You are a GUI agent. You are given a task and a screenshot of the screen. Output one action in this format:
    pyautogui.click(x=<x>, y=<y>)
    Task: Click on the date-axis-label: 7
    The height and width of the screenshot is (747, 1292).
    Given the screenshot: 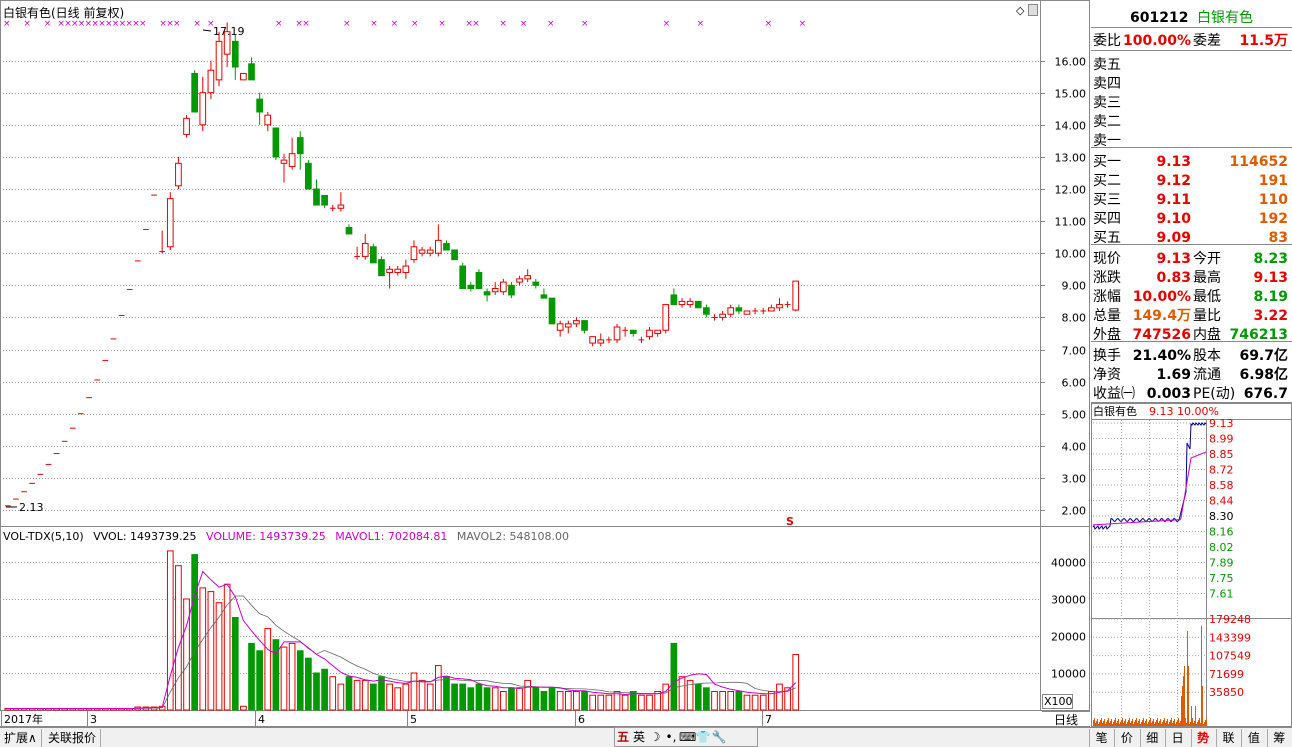 What is the action you would take?
    pyautogui.click(x=768, y=719)
    